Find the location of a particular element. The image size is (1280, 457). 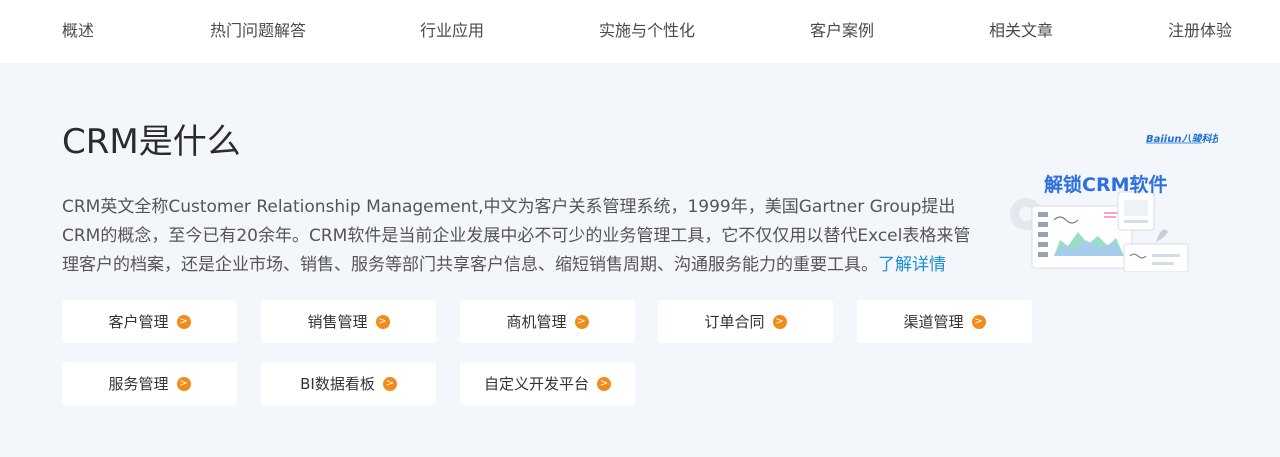

feature-label: 销售管理 is located at coordinates (337, 322).